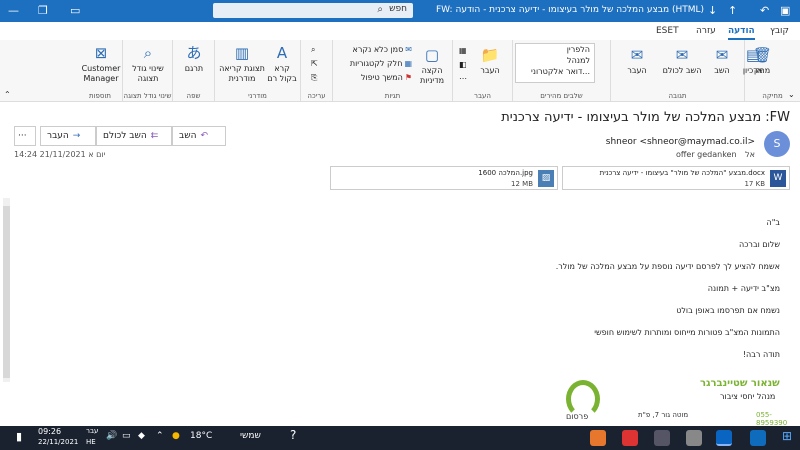  I want to click on read-aloud-icon: A, so click(282, 53).